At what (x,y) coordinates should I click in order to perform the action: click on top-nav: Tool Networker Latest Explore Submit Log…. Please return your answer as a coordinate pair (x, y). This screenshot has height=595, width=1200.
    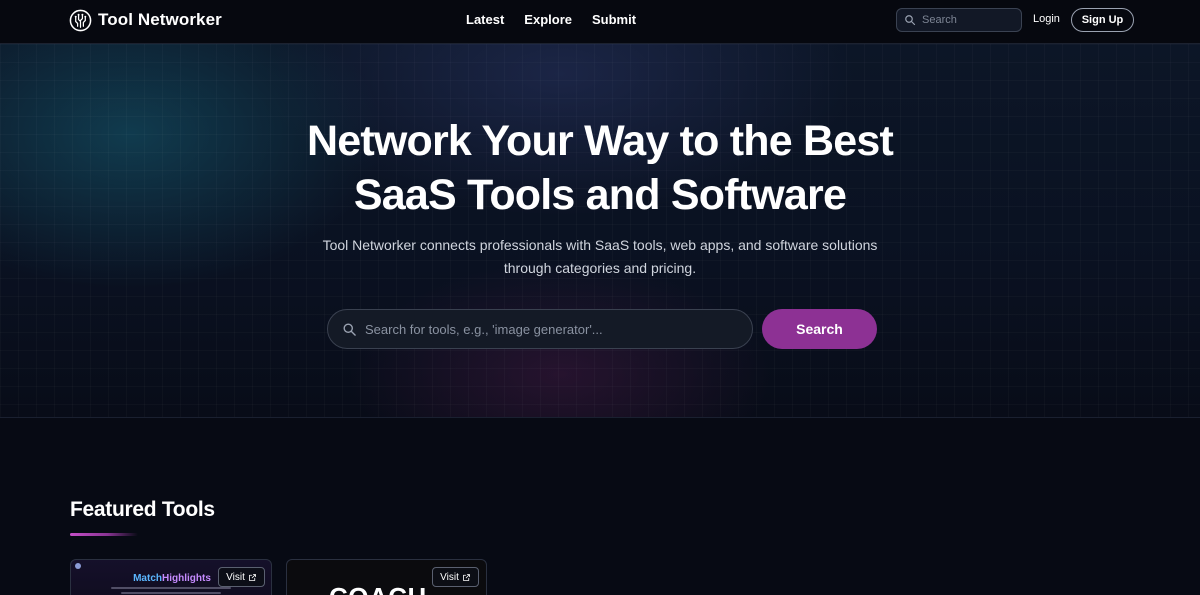
    Looking at the image, I should click on (600, 22).